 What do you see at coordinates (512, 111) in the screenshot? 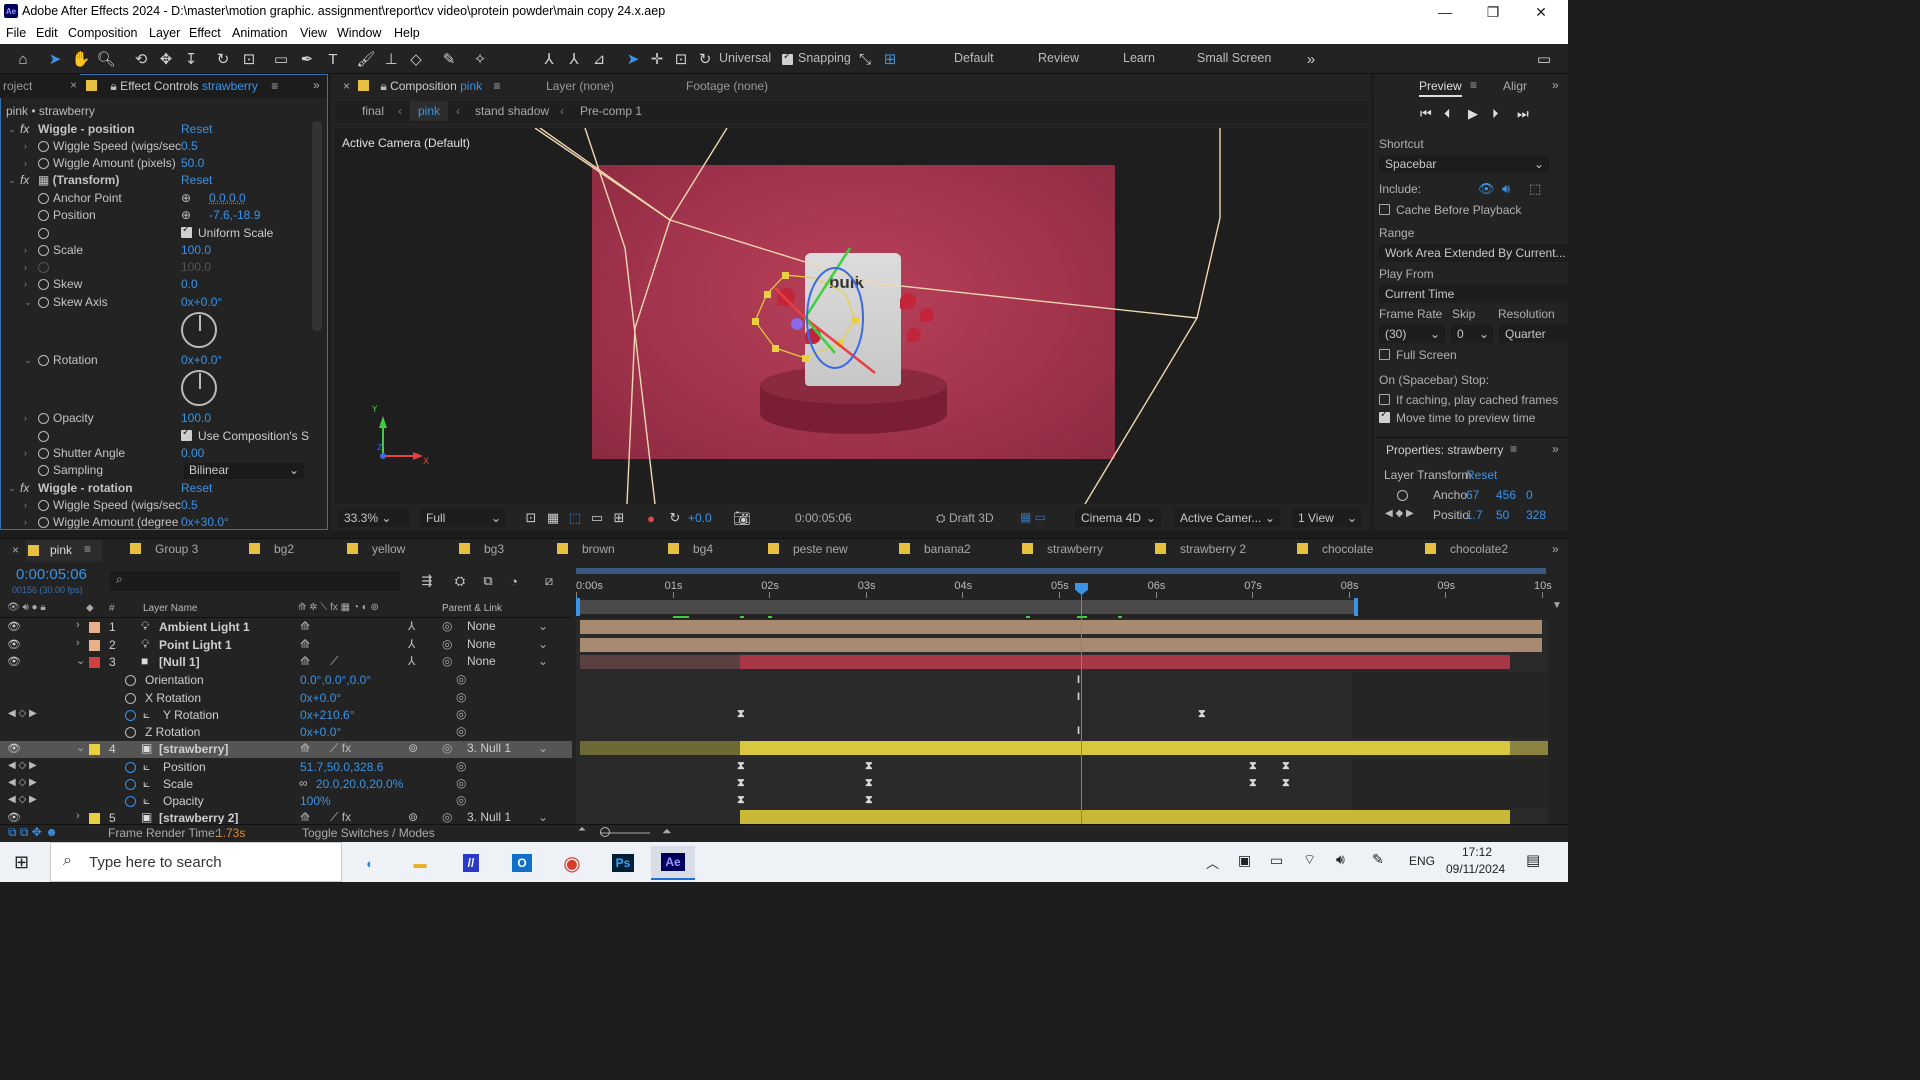
I see `breadcrumb-stand-shadow: stand shadow` at bounding box center [512, 111].